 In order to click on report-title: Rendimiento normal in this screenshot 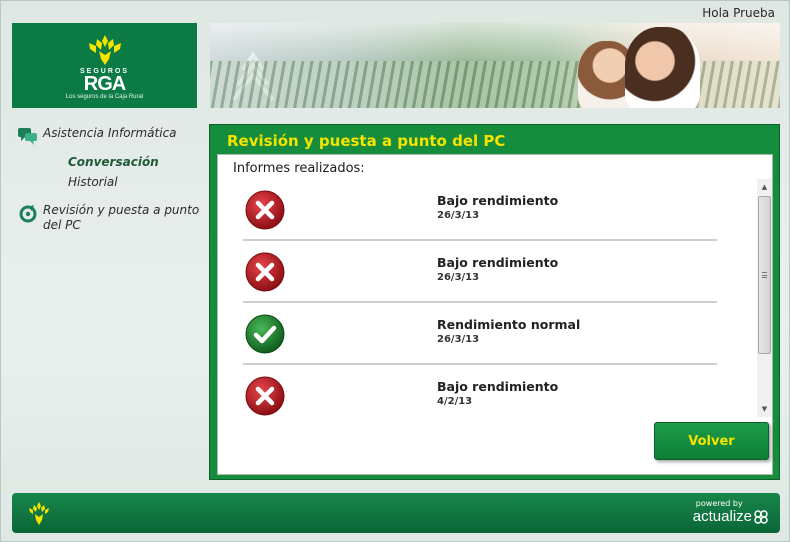, I will do `click(509, 324)`.